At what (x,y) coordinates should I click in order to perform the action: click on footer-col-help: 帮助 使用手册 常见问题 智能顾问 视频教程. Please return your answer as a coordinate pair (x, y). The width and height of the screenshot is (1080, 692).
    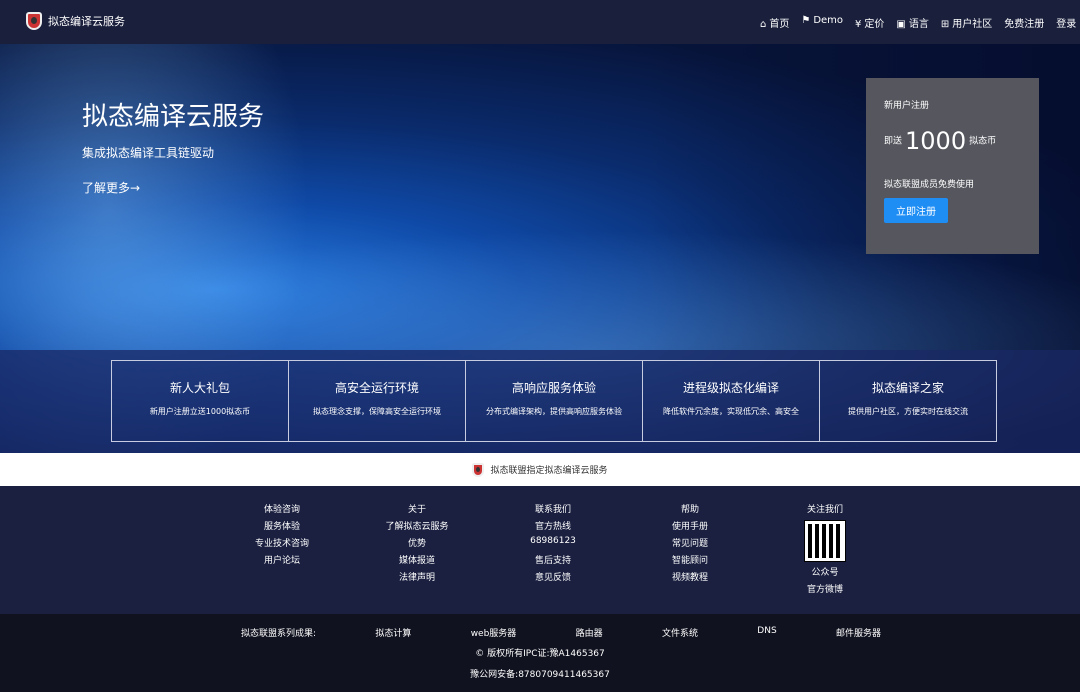
    Looking at the image, I should click on (690, 544).